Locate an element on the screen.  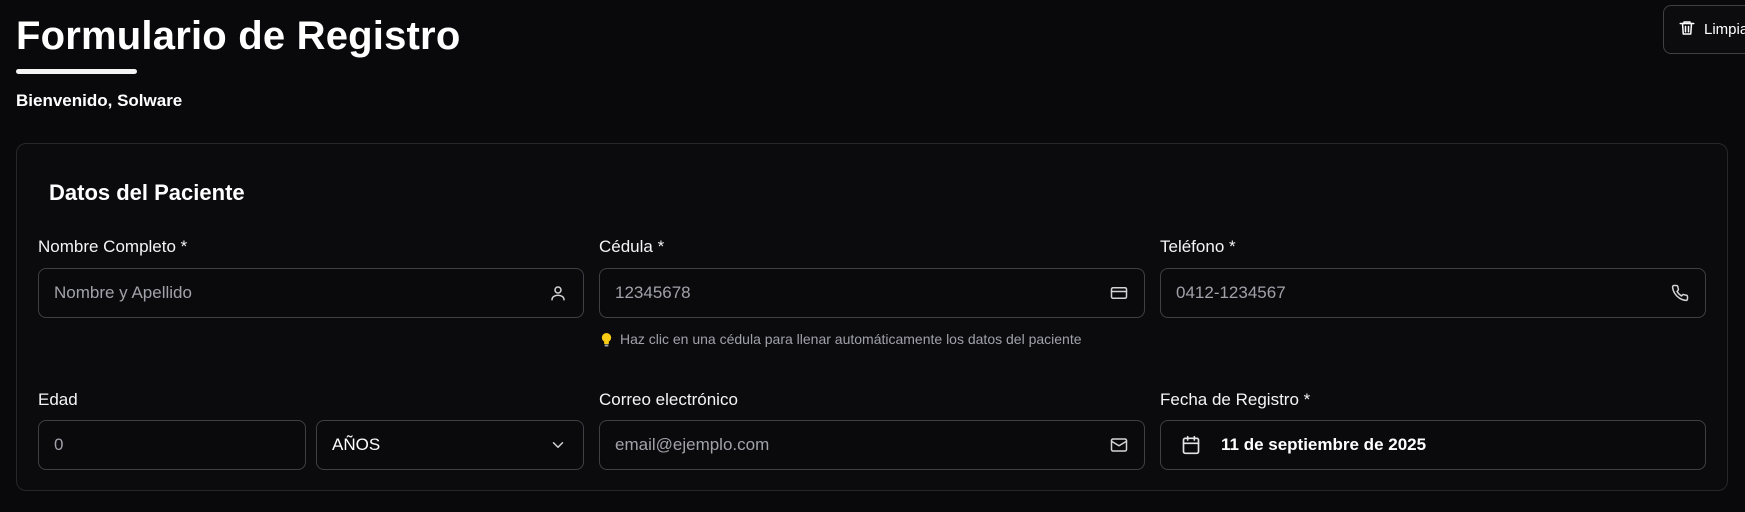
phone-input is located at coordinates (1416, 293).